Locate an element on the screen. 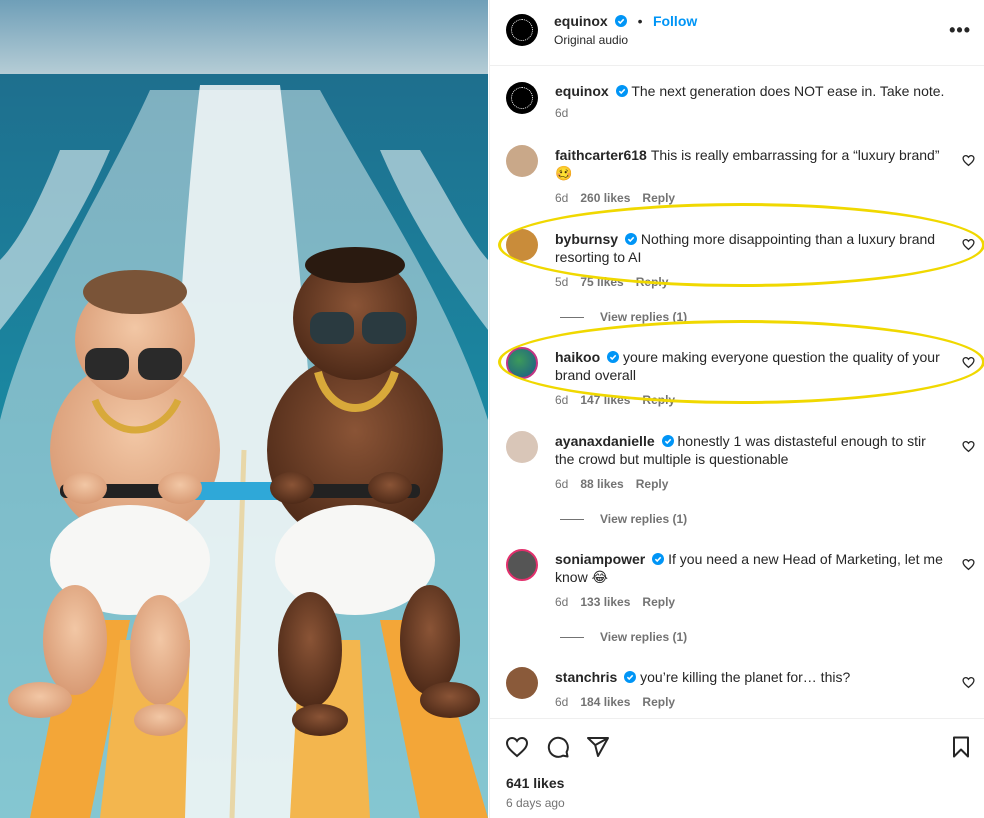  more-icon: ••• is located at coordinates (960, 30).